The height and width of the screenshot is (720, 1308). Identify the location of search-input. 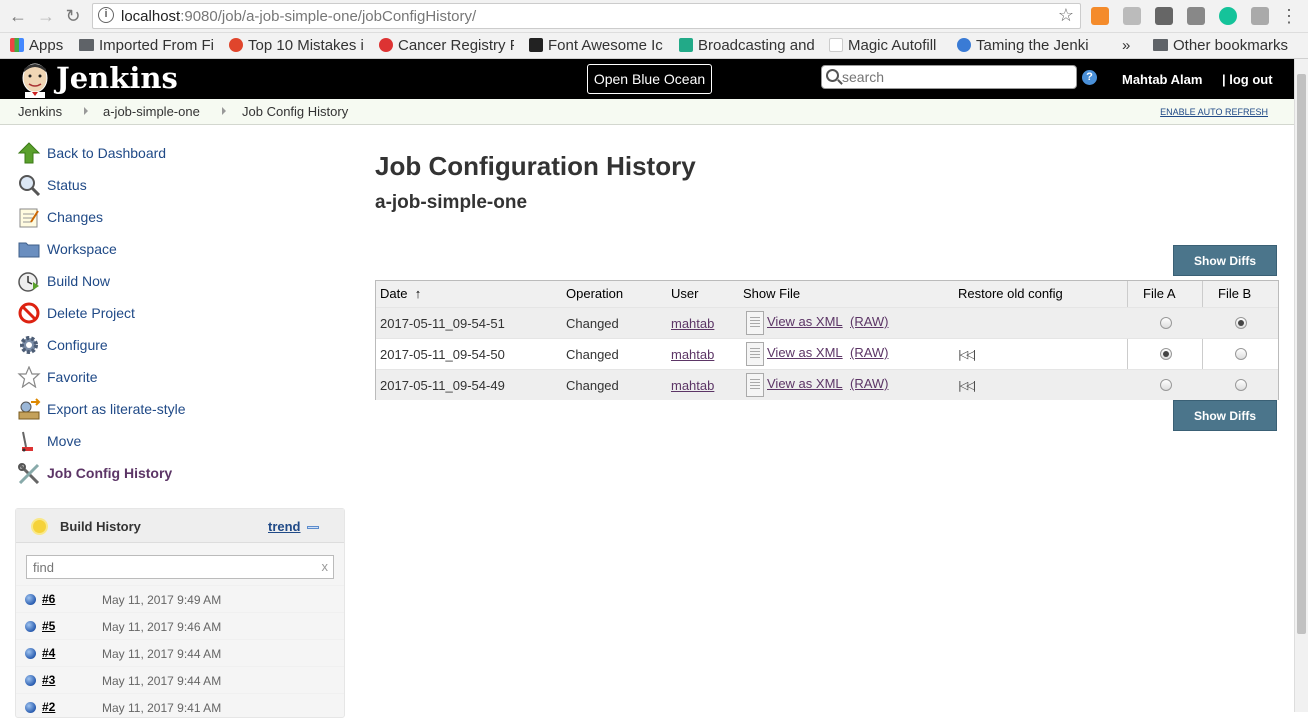
(957, 77).